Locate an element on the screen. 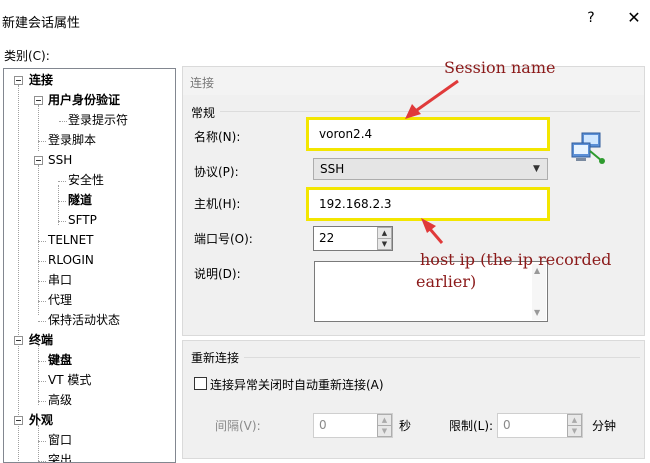 The height and width of the screenshot is (463, 650). annotation-arrows is located at coordinates (432, 161).